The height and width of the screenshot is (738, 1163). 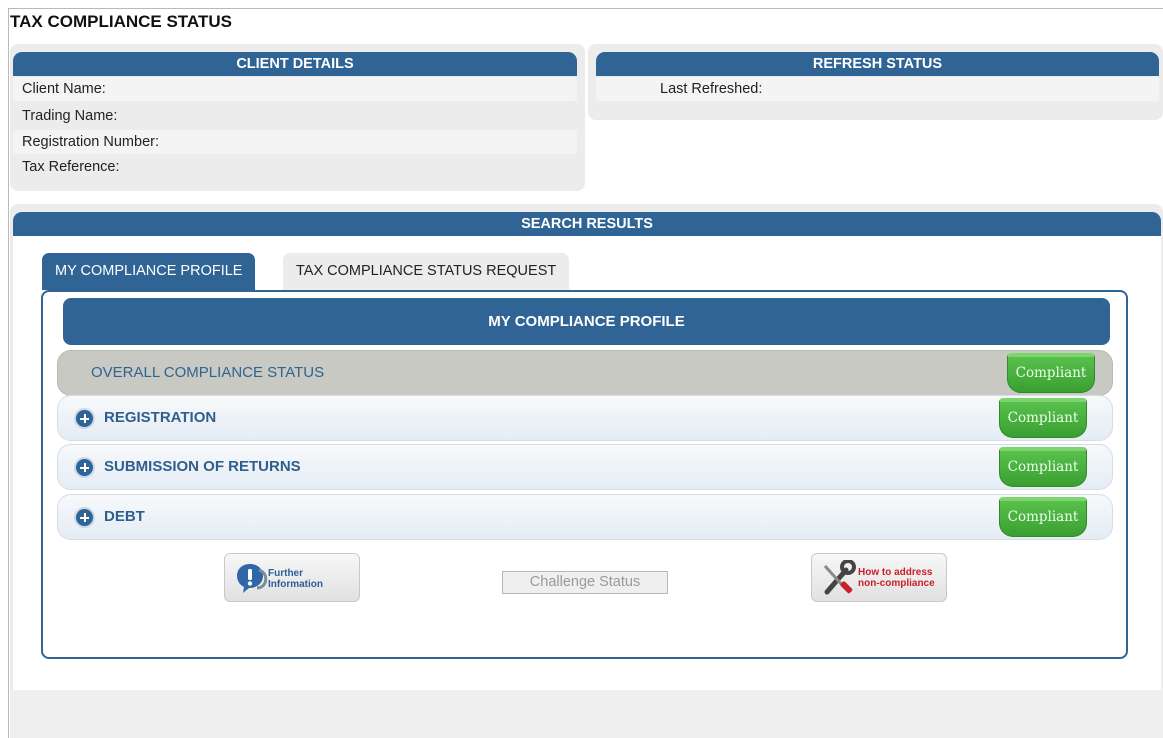 I want to click on tab-tax-compliance-status-request: TAX COMPLIANCE STATUS REQUEST, so click(x=426, y=271).